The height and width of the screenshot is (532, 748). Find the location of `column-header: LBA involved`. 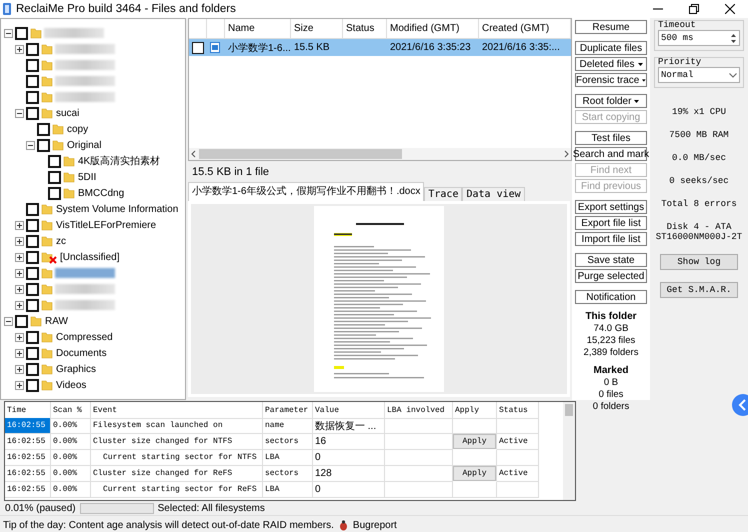

column-header: LBA involved is located at coordinates (419, 410).